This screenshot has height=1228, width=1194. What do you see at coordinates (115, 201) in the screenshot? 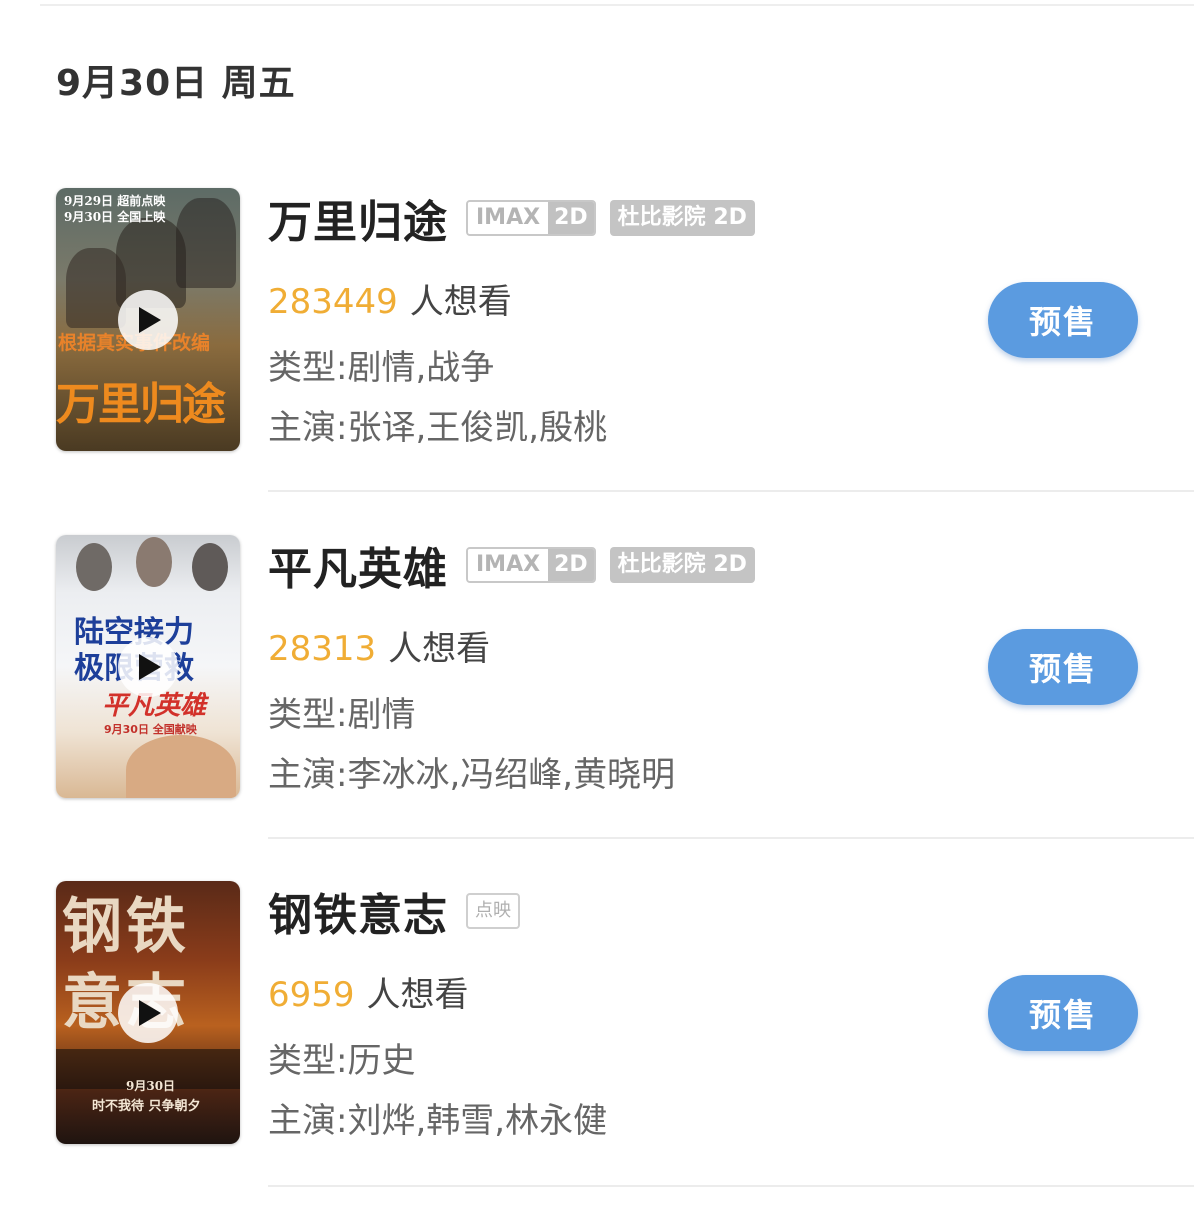
I see `poster-release-line-1: 9月29日 超前点映` at bounding box center [115, 201].